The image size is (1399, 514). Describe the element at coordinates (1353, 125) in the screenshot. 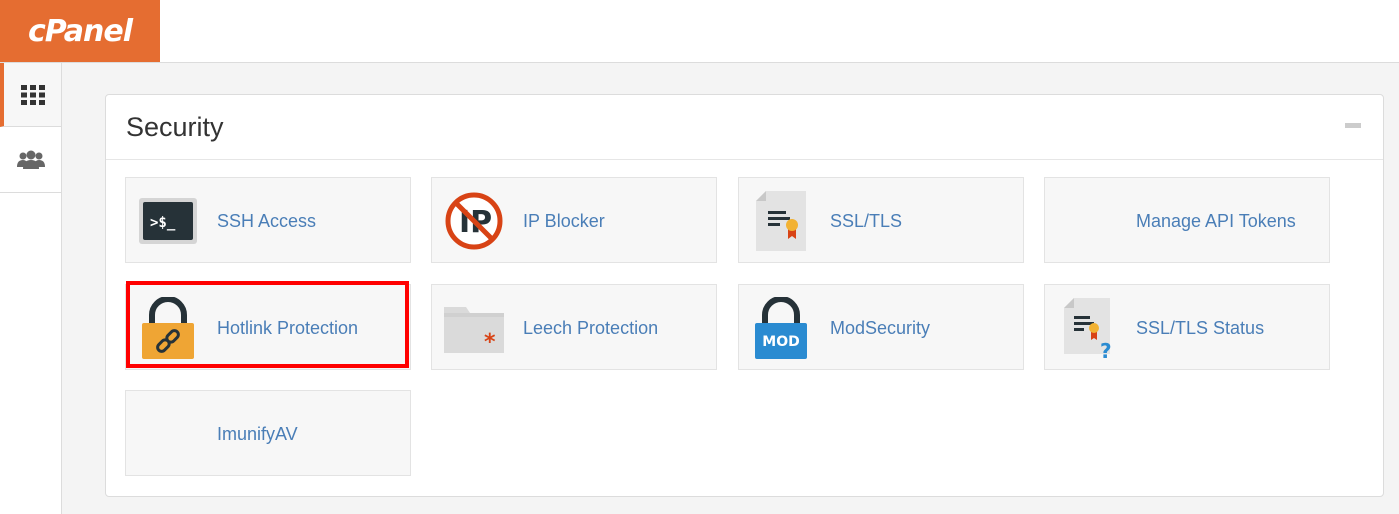

I see `collapse-icon` at that location.